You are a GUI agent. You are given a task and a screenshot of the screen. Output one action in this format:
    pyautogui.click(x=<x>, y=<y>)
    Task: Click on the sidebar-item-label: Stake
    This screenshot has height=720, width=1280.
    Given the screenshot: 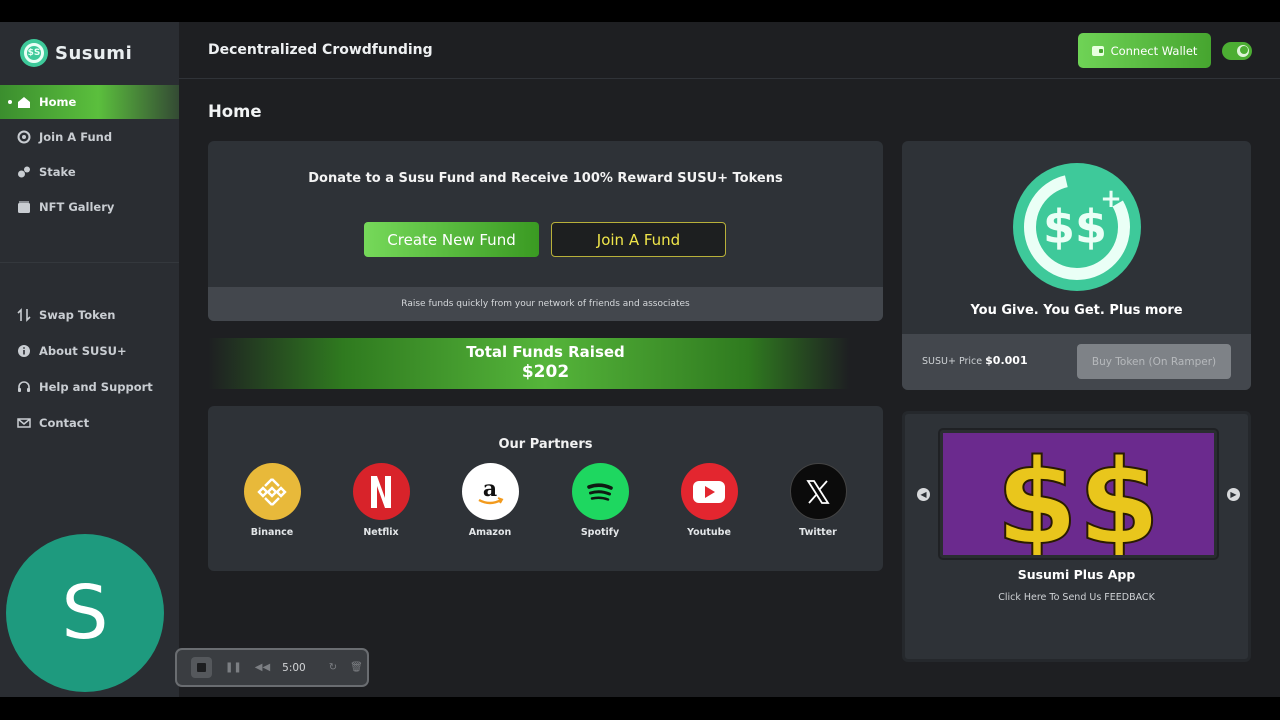 What is the action you would take?
    pyautogui.click(x=57, y=172)
    